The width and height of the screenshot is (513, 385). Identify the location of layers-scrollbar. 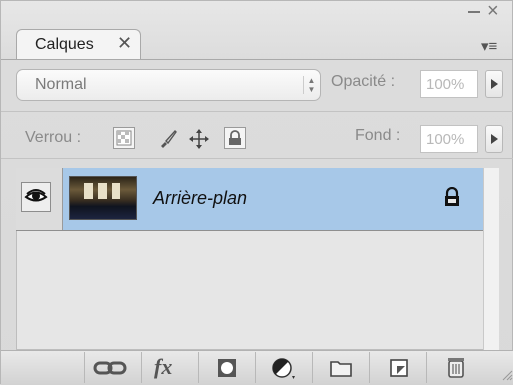
(491, 259).